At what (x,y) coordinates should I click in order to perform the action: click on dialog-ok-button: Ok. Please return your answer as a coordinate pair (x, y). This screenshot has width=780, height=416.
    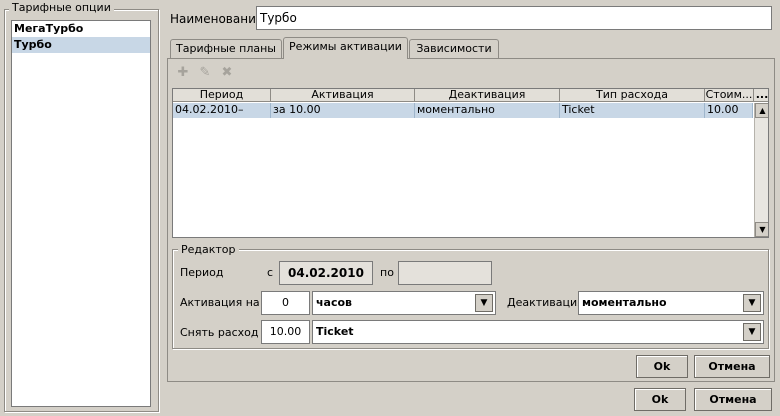
    Looking at the image, I should click on (660, 399).